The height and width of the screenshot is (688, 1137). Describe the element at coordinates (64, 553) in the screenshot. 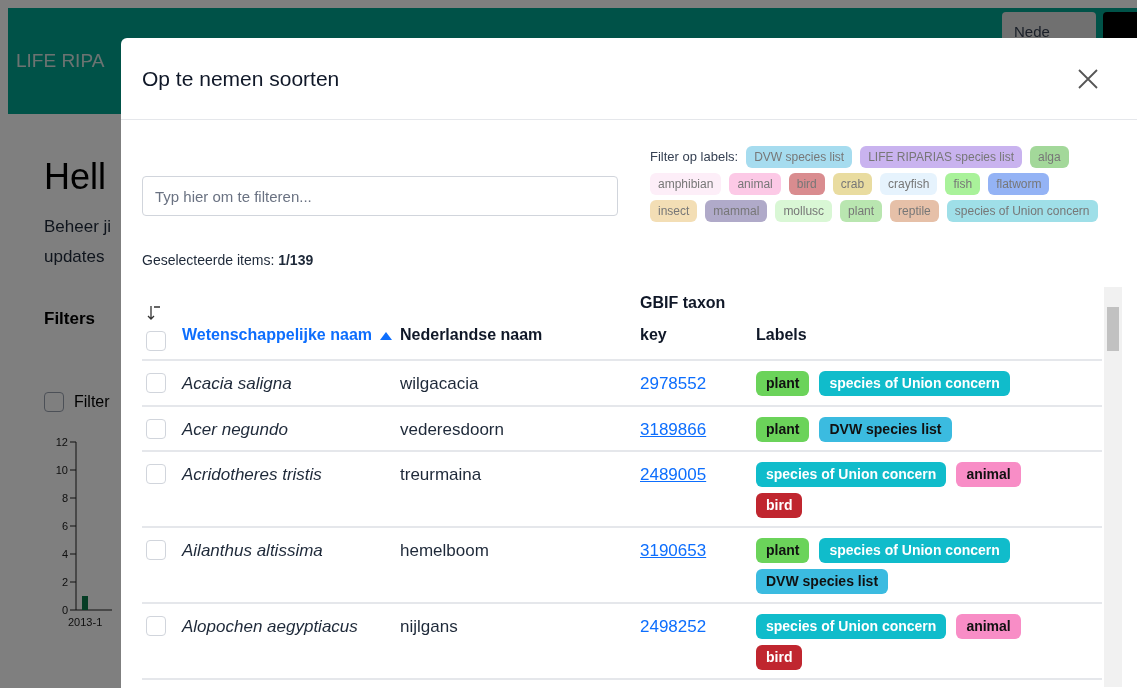

I see `axis-tick-label: 4` at that location.